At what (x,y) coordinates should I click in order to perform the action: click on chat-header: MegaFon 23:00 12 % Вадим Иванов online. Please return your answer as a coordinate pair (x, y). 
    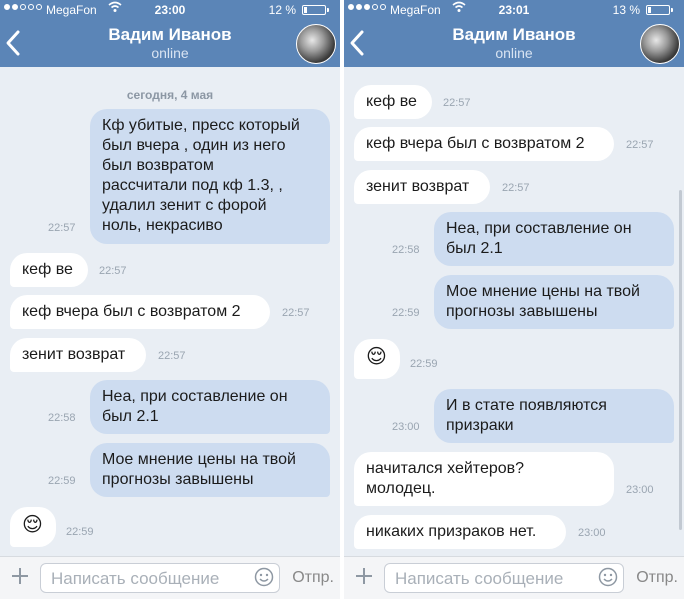
    Looking at the image, I should click on (170, 33).